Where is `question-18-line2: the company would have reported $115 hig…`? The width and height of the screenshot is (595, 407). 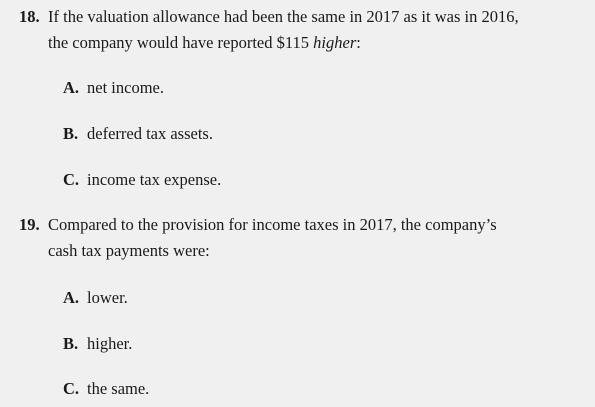
question-18-line2: the company would have reported $115 hig… is located at coordinates (313, 43).